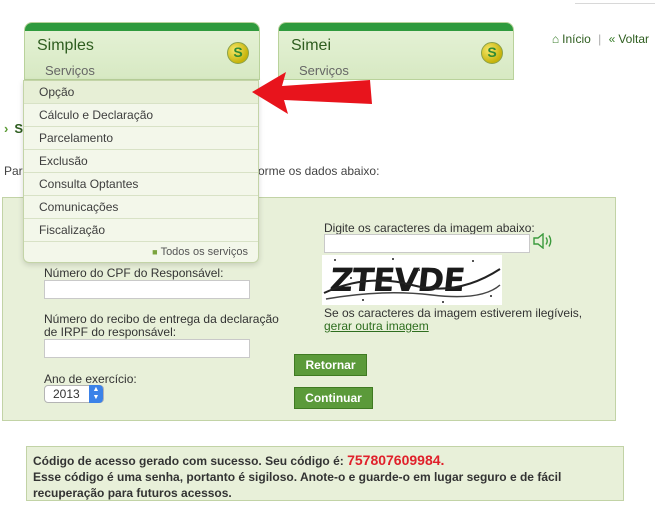  Describe the element at coordinates (576, 39) in the screenshot. I see `home-link-label: Início` at that location.